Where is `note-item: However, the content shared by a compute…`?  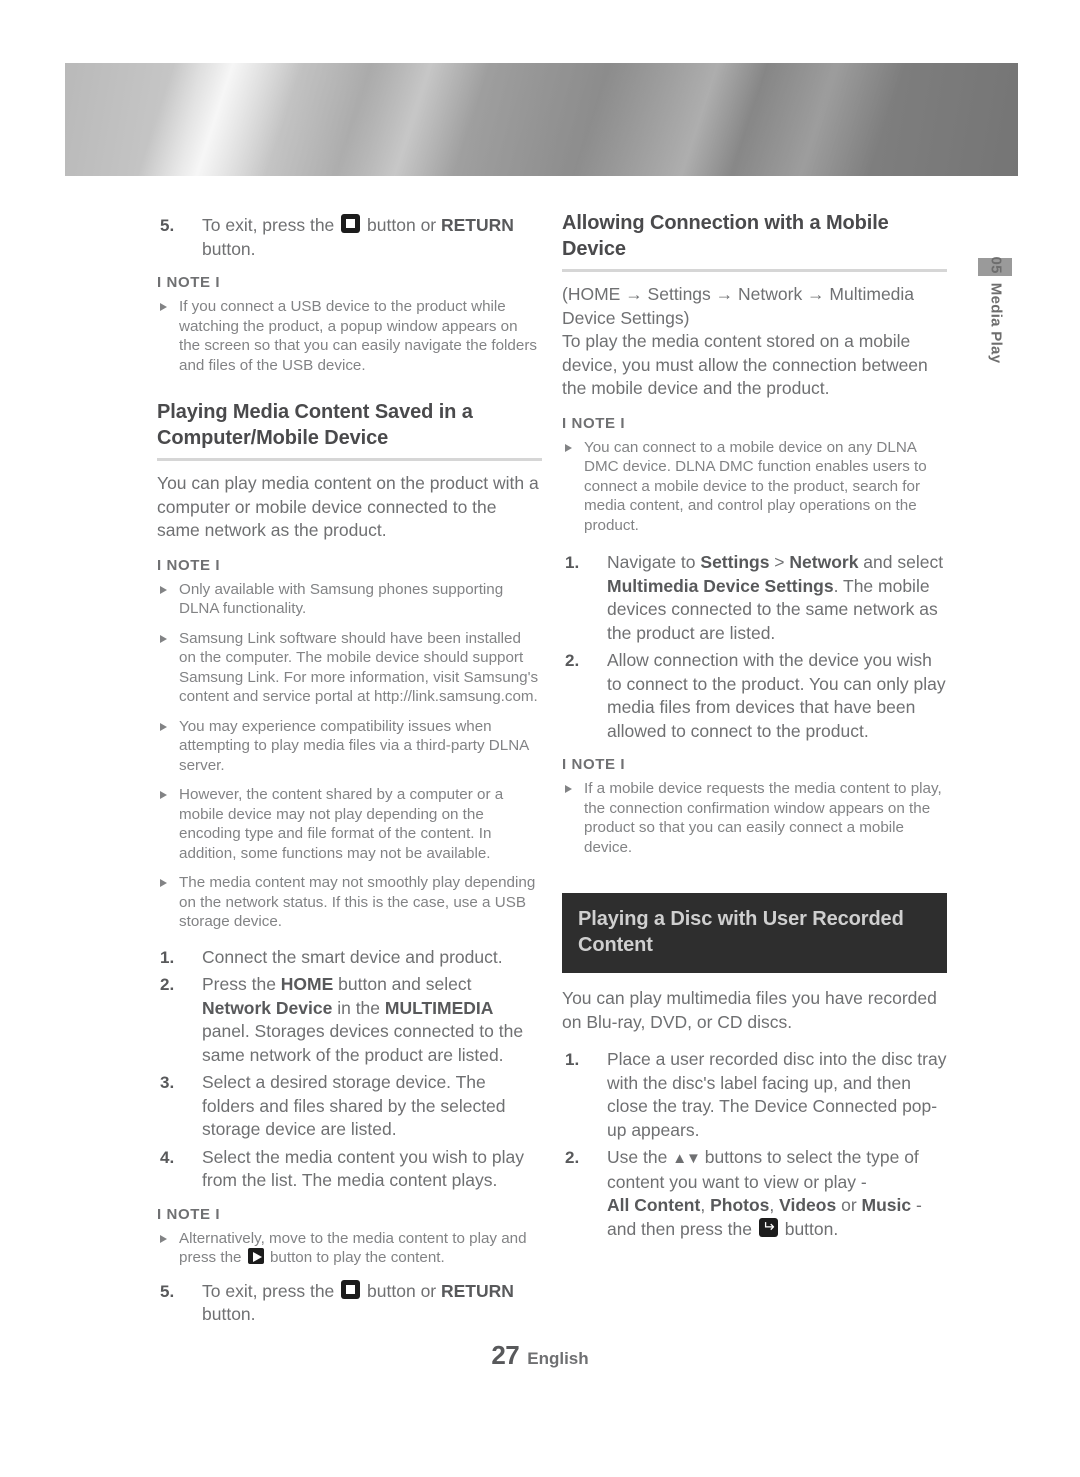
note-item: However, the content shared by a compute… is located at coordinates (349, 824).